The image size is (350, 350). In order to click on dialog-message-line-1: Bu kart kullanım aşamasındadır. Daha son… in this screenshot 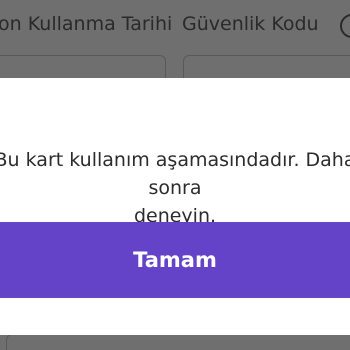, I will do `click(175, 174)`.